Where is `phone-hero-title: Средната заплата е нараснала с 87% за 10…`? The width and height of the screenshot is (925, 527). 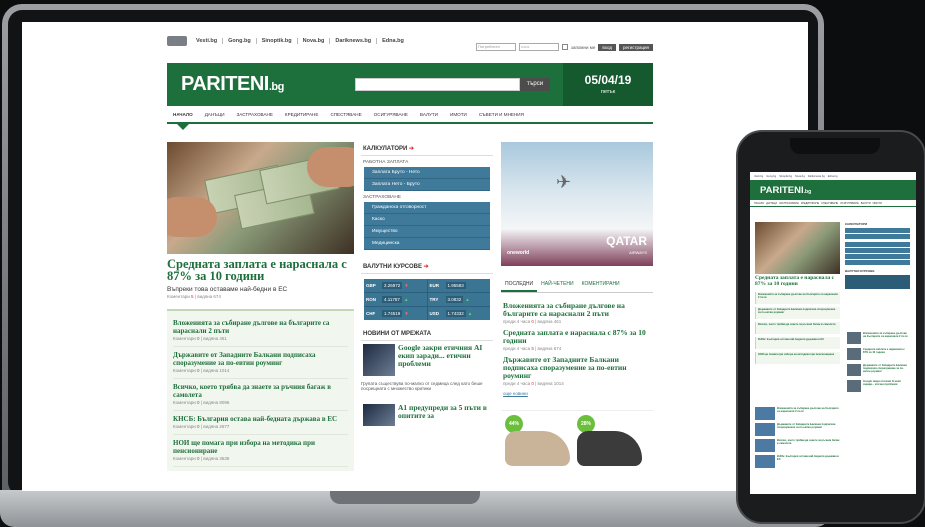 phone-hero-title: Средната заплата е нараснала с 87% за 10… is located at coordinates (797, 281).